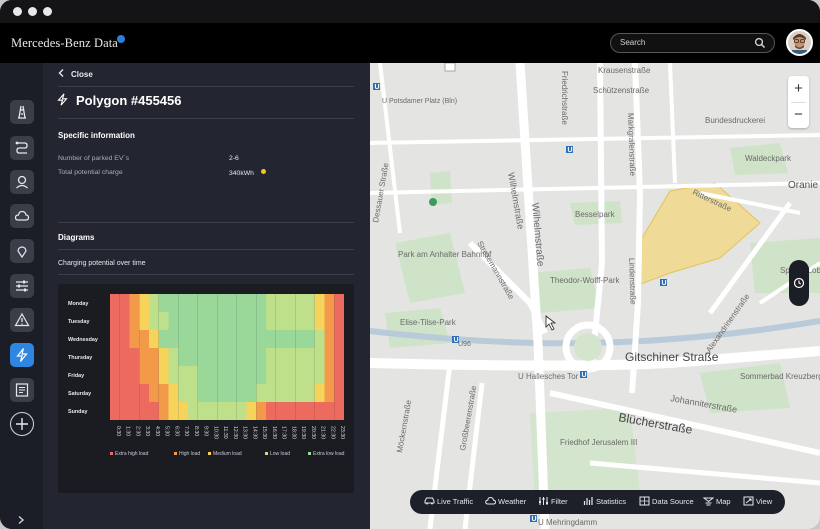 Image resolution: width=820 pixels, height=529 pixels. What do you see at coordinates (799, 283) in the screenshot?
I see `time-history-button` at bounding box center [799, 283].